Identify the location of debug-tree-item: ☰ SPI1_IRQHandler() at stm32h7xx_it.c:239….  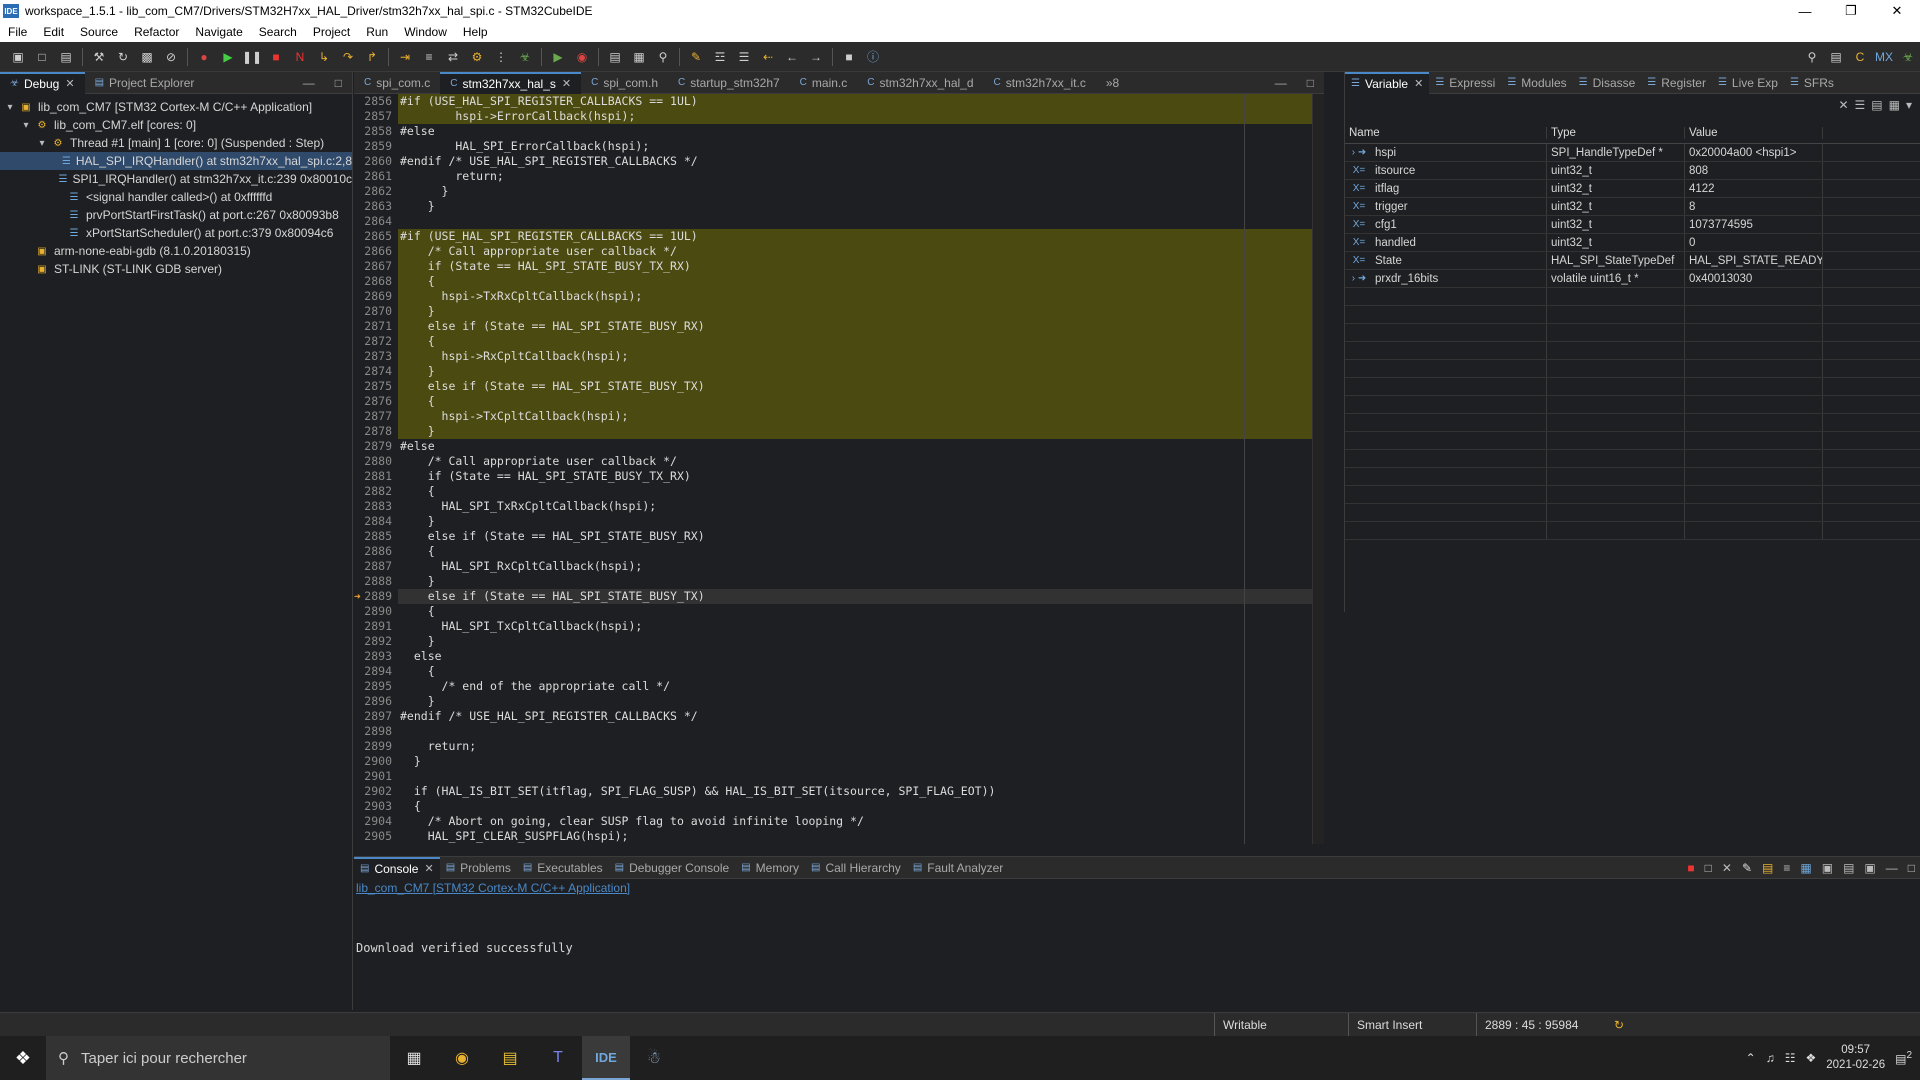
(176, 179).